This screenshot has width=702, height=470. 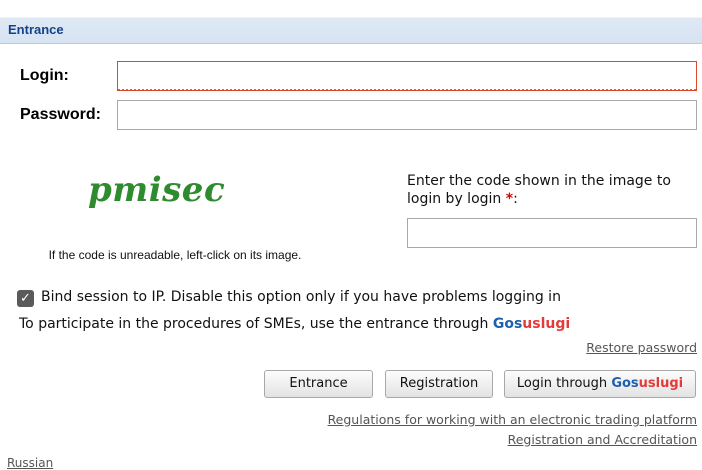 I want to click on login-through-label: Login through, so click(x=562, y=383).